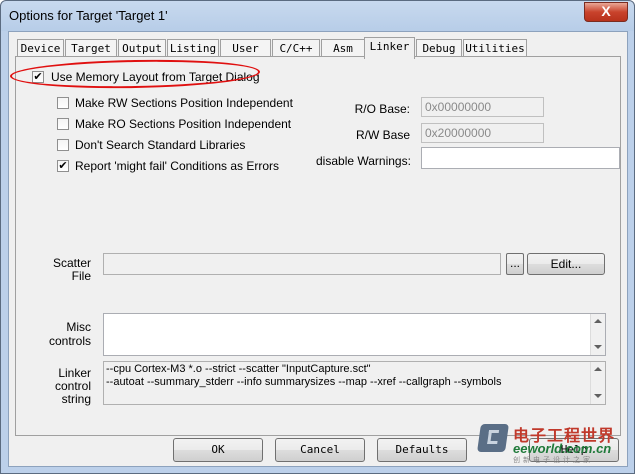 The image size is (635, 474). What do you see at coordinates (606, 12) in the screenshot?
I see `close-button: X` at bounding box center [606, 12].